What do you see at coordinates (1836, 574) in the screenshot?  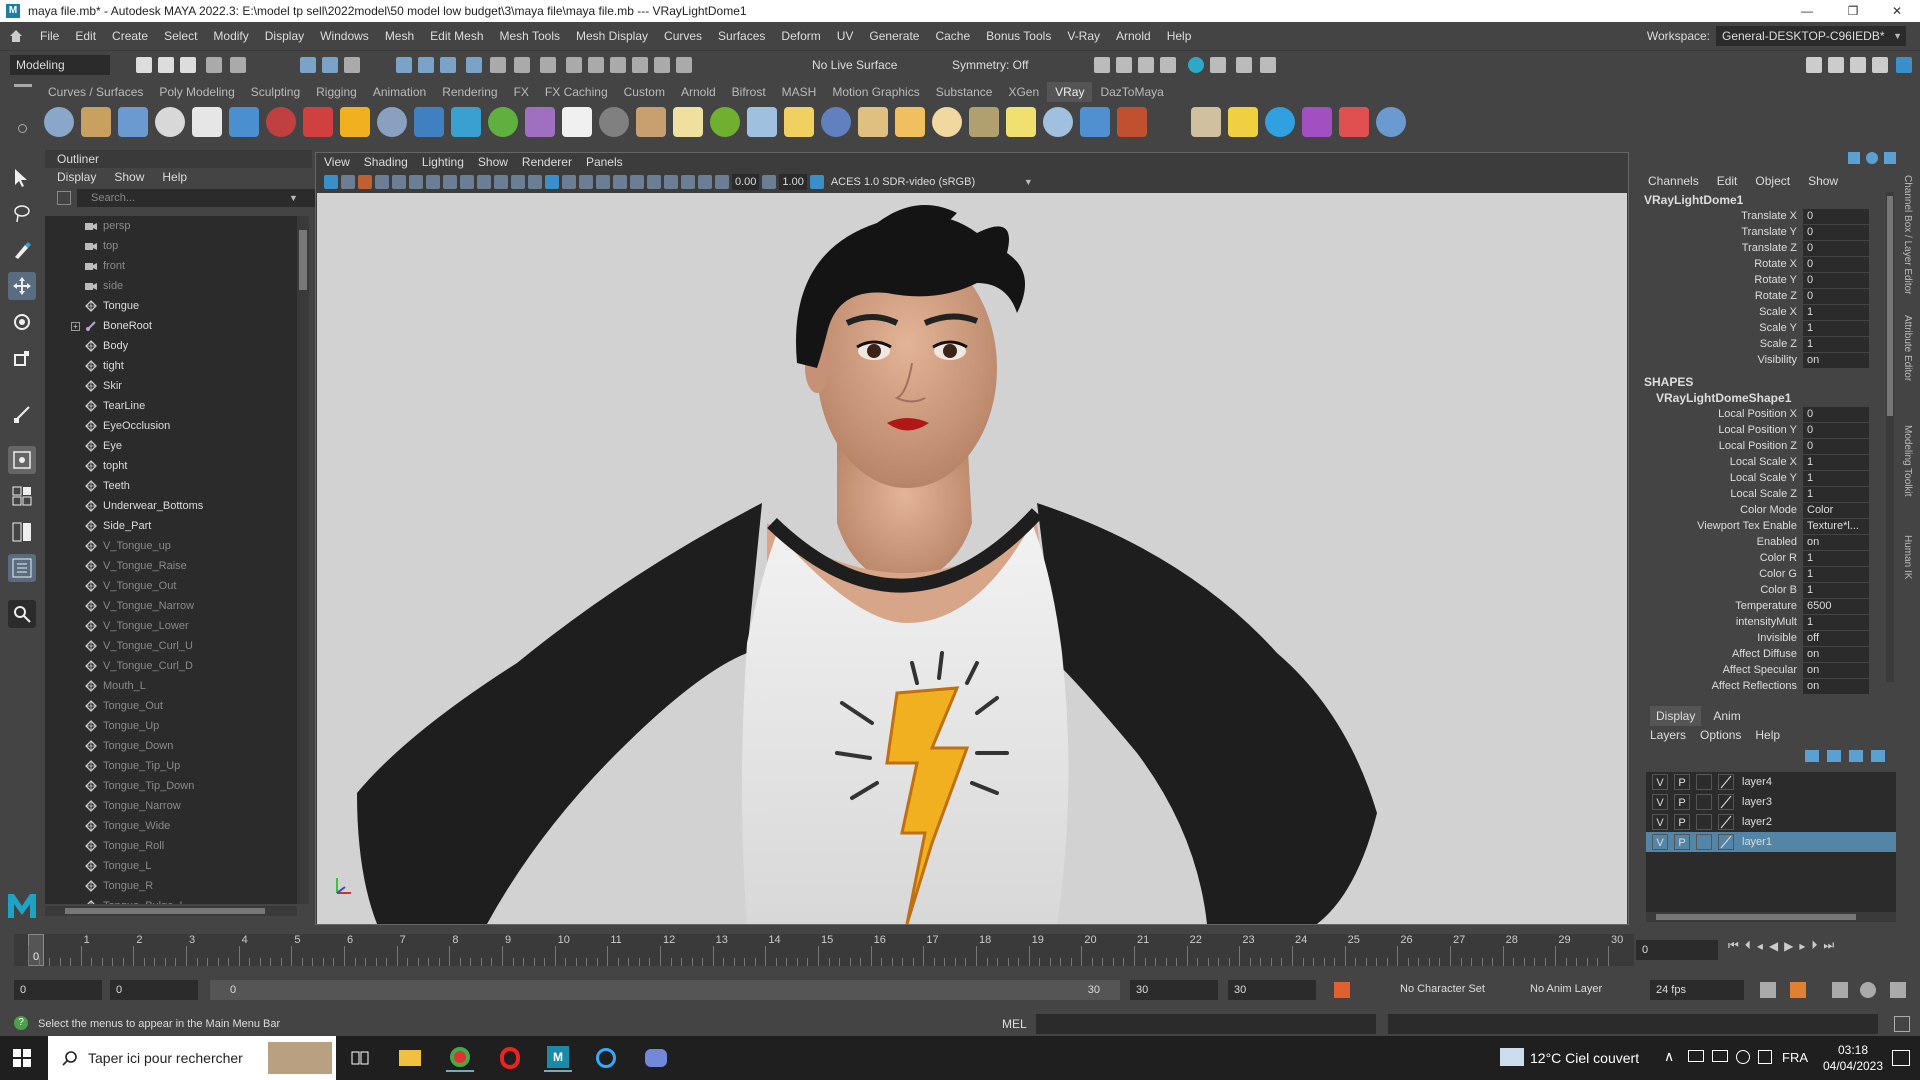 I see `channel-value-field: 1` at bounding box center [1836, 574].